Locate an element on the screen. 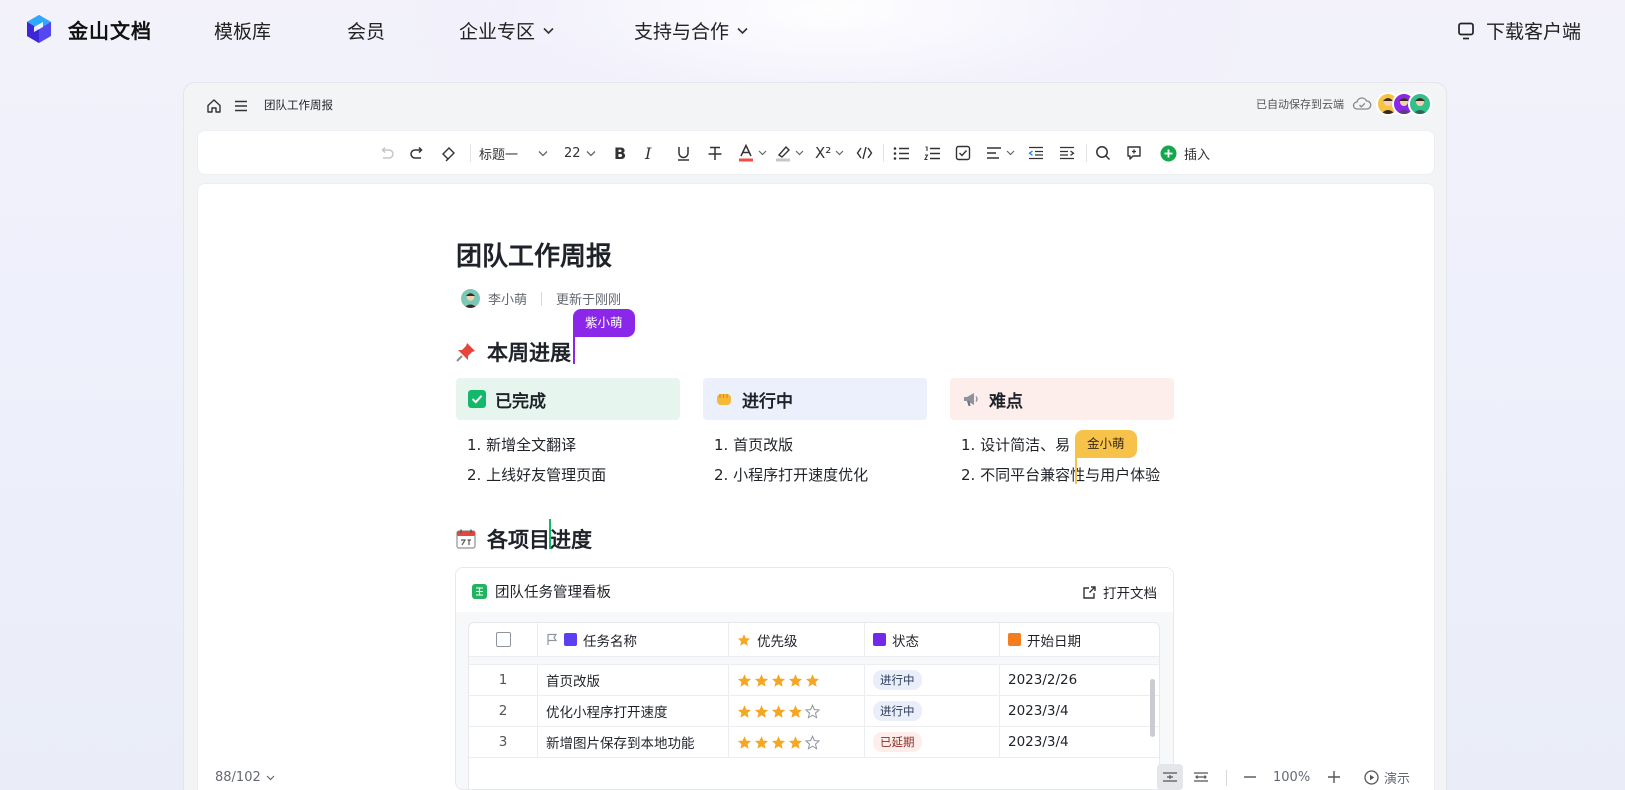 This screenshot has width=1625, height=790. format-painter-button is located at coordinates (448, 153).